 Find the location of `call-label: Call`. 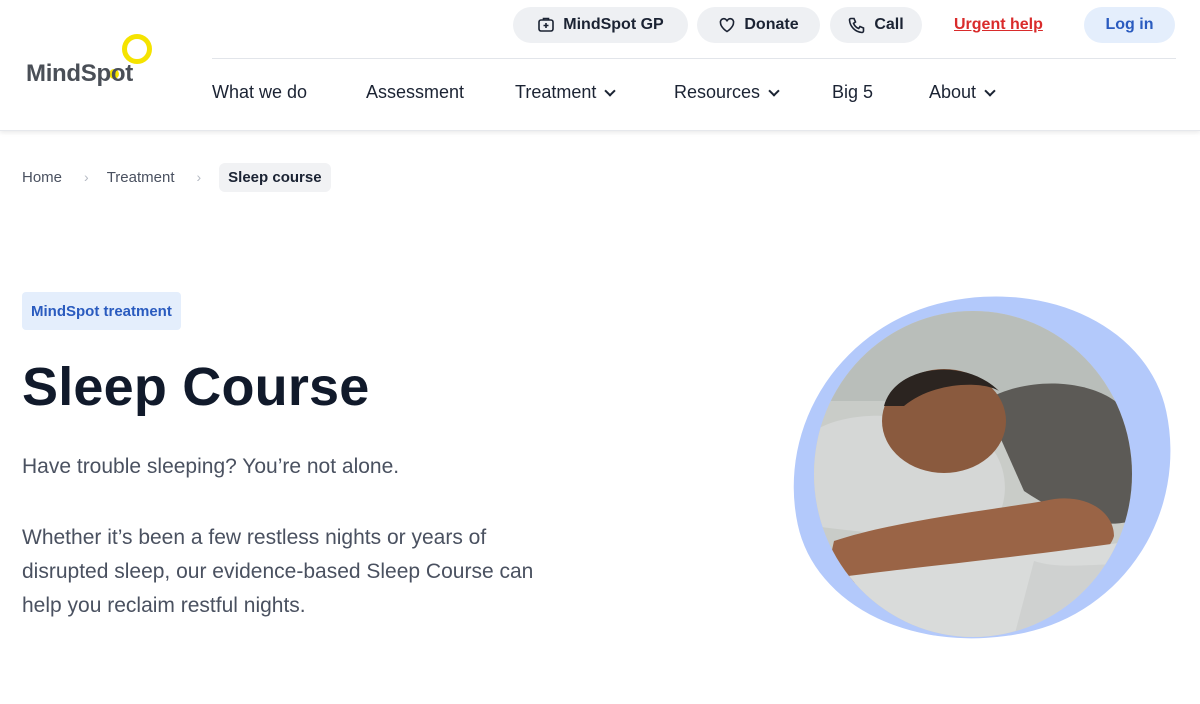

call-label: Call is located at coordinates (889, 24).